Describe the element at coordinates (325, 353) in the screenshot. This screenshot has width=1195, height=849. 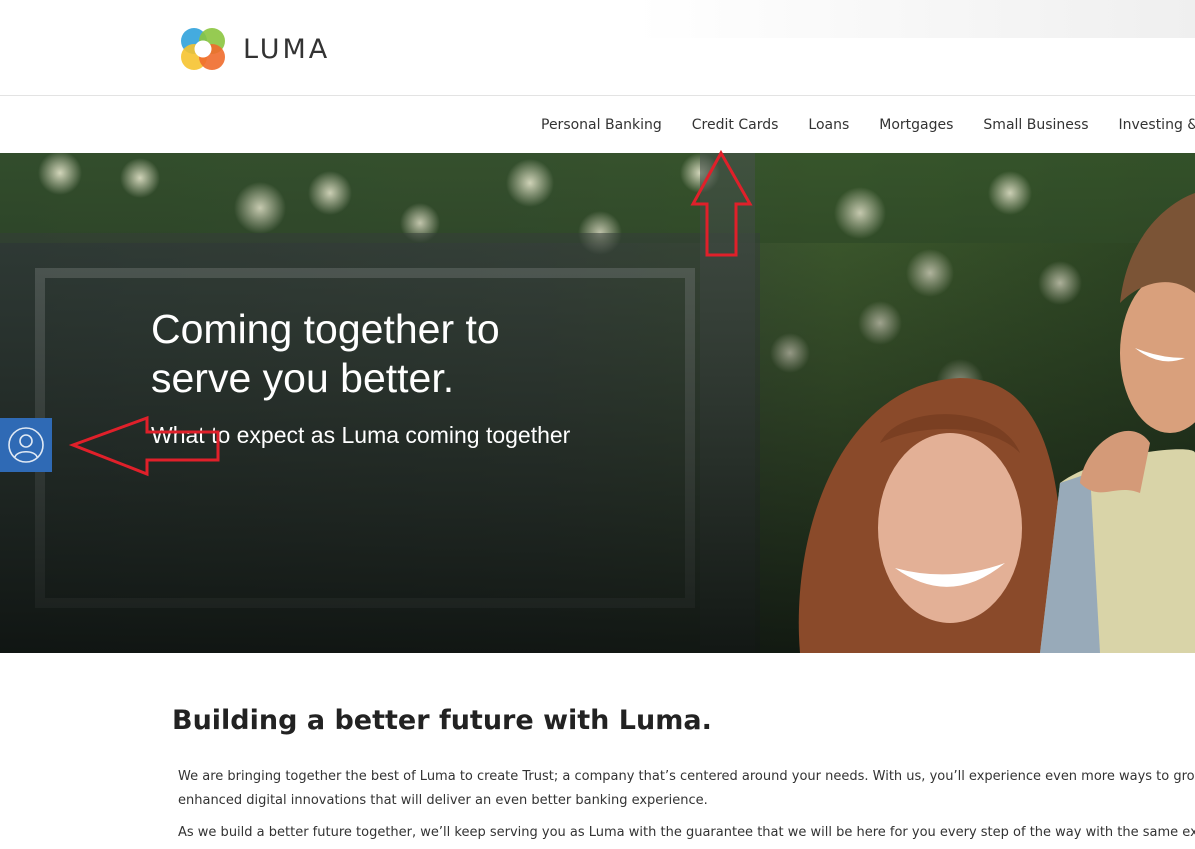
I see `hero-title: Coming together to serve you better.` at that location.